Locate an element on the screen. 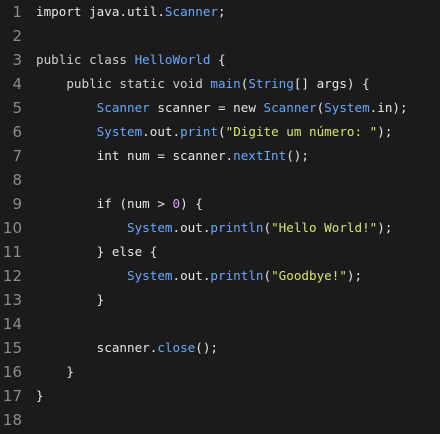 The width and height of the screenshot is (440, 434). code-text: System.out.println("Hello World!"); is located at coordinates (231, 228).